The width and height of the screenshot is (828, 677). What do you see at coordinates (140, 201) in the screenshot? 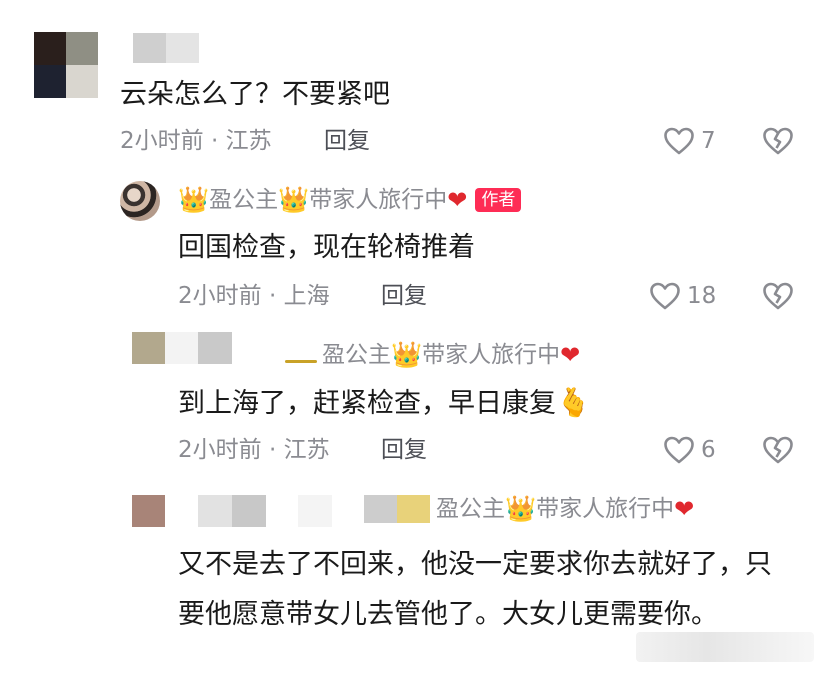
I see `author-avatar` at bounding box center [140, 201].